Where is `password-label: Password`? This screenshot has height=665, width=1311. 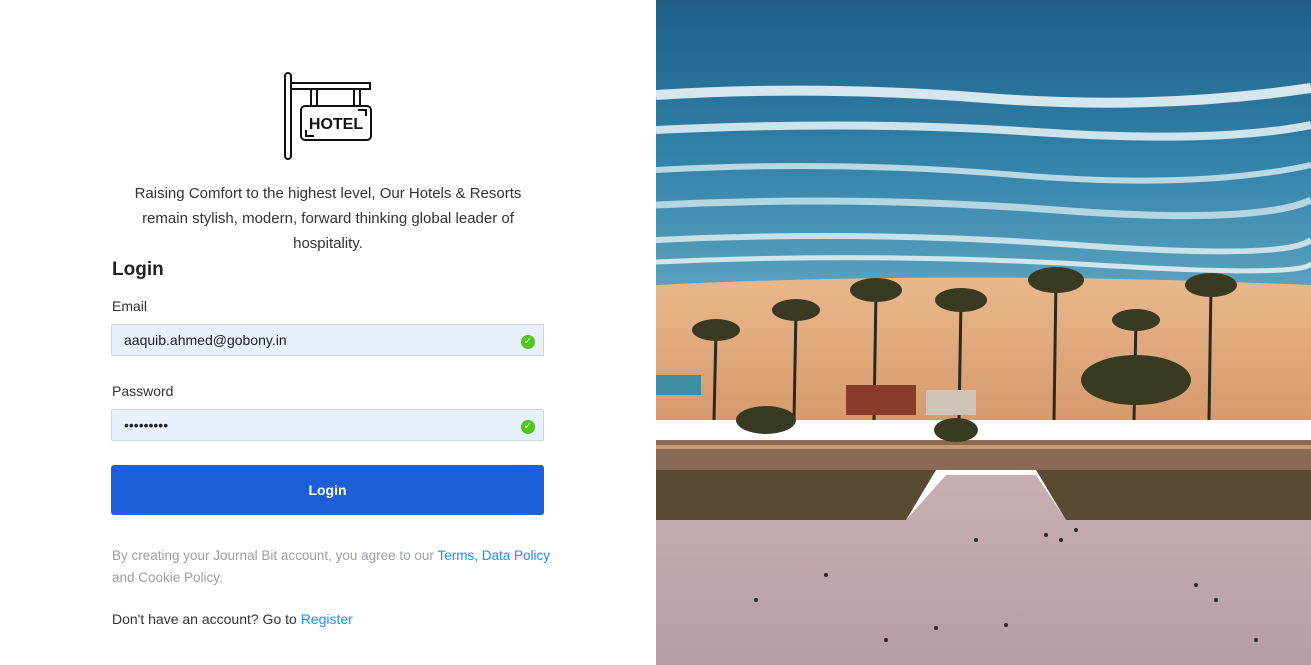 password-label: Password is located at coordinates (143, 391).